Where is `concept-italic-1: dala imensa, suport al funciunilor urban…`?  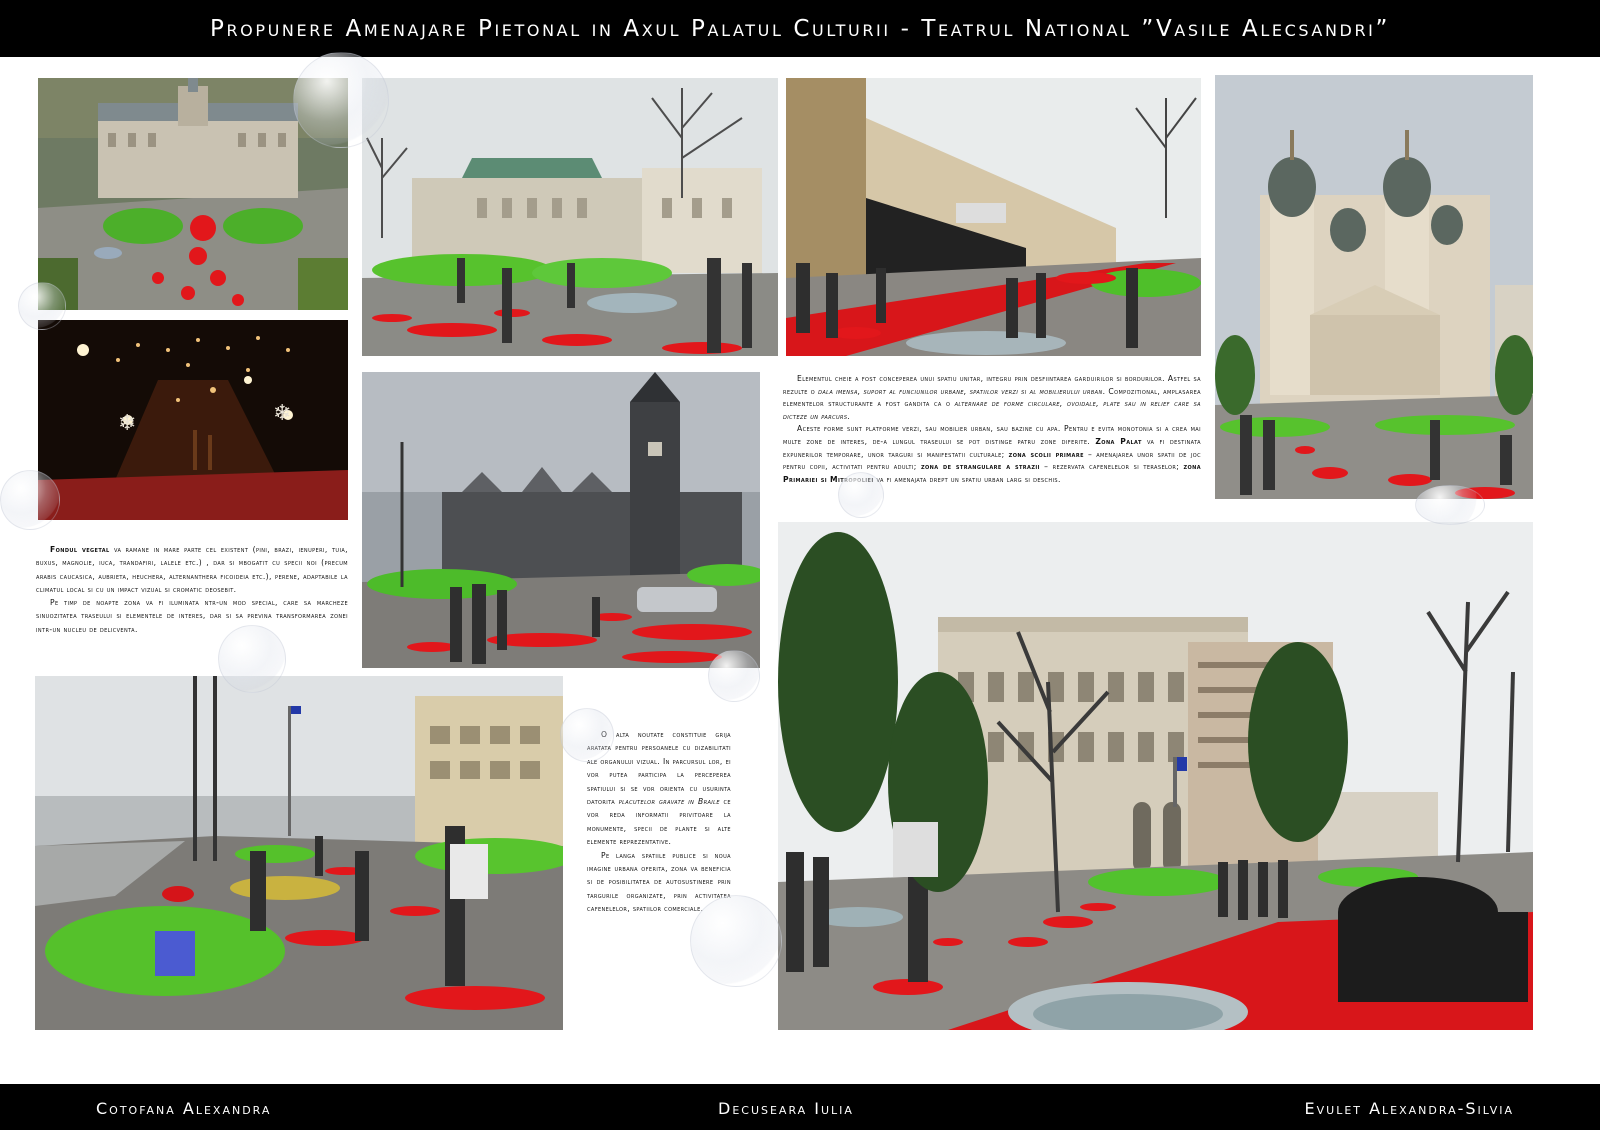 concept-italic-1: dala imensa, suport al funciunilor urban… is located at coordinates (960, 391).